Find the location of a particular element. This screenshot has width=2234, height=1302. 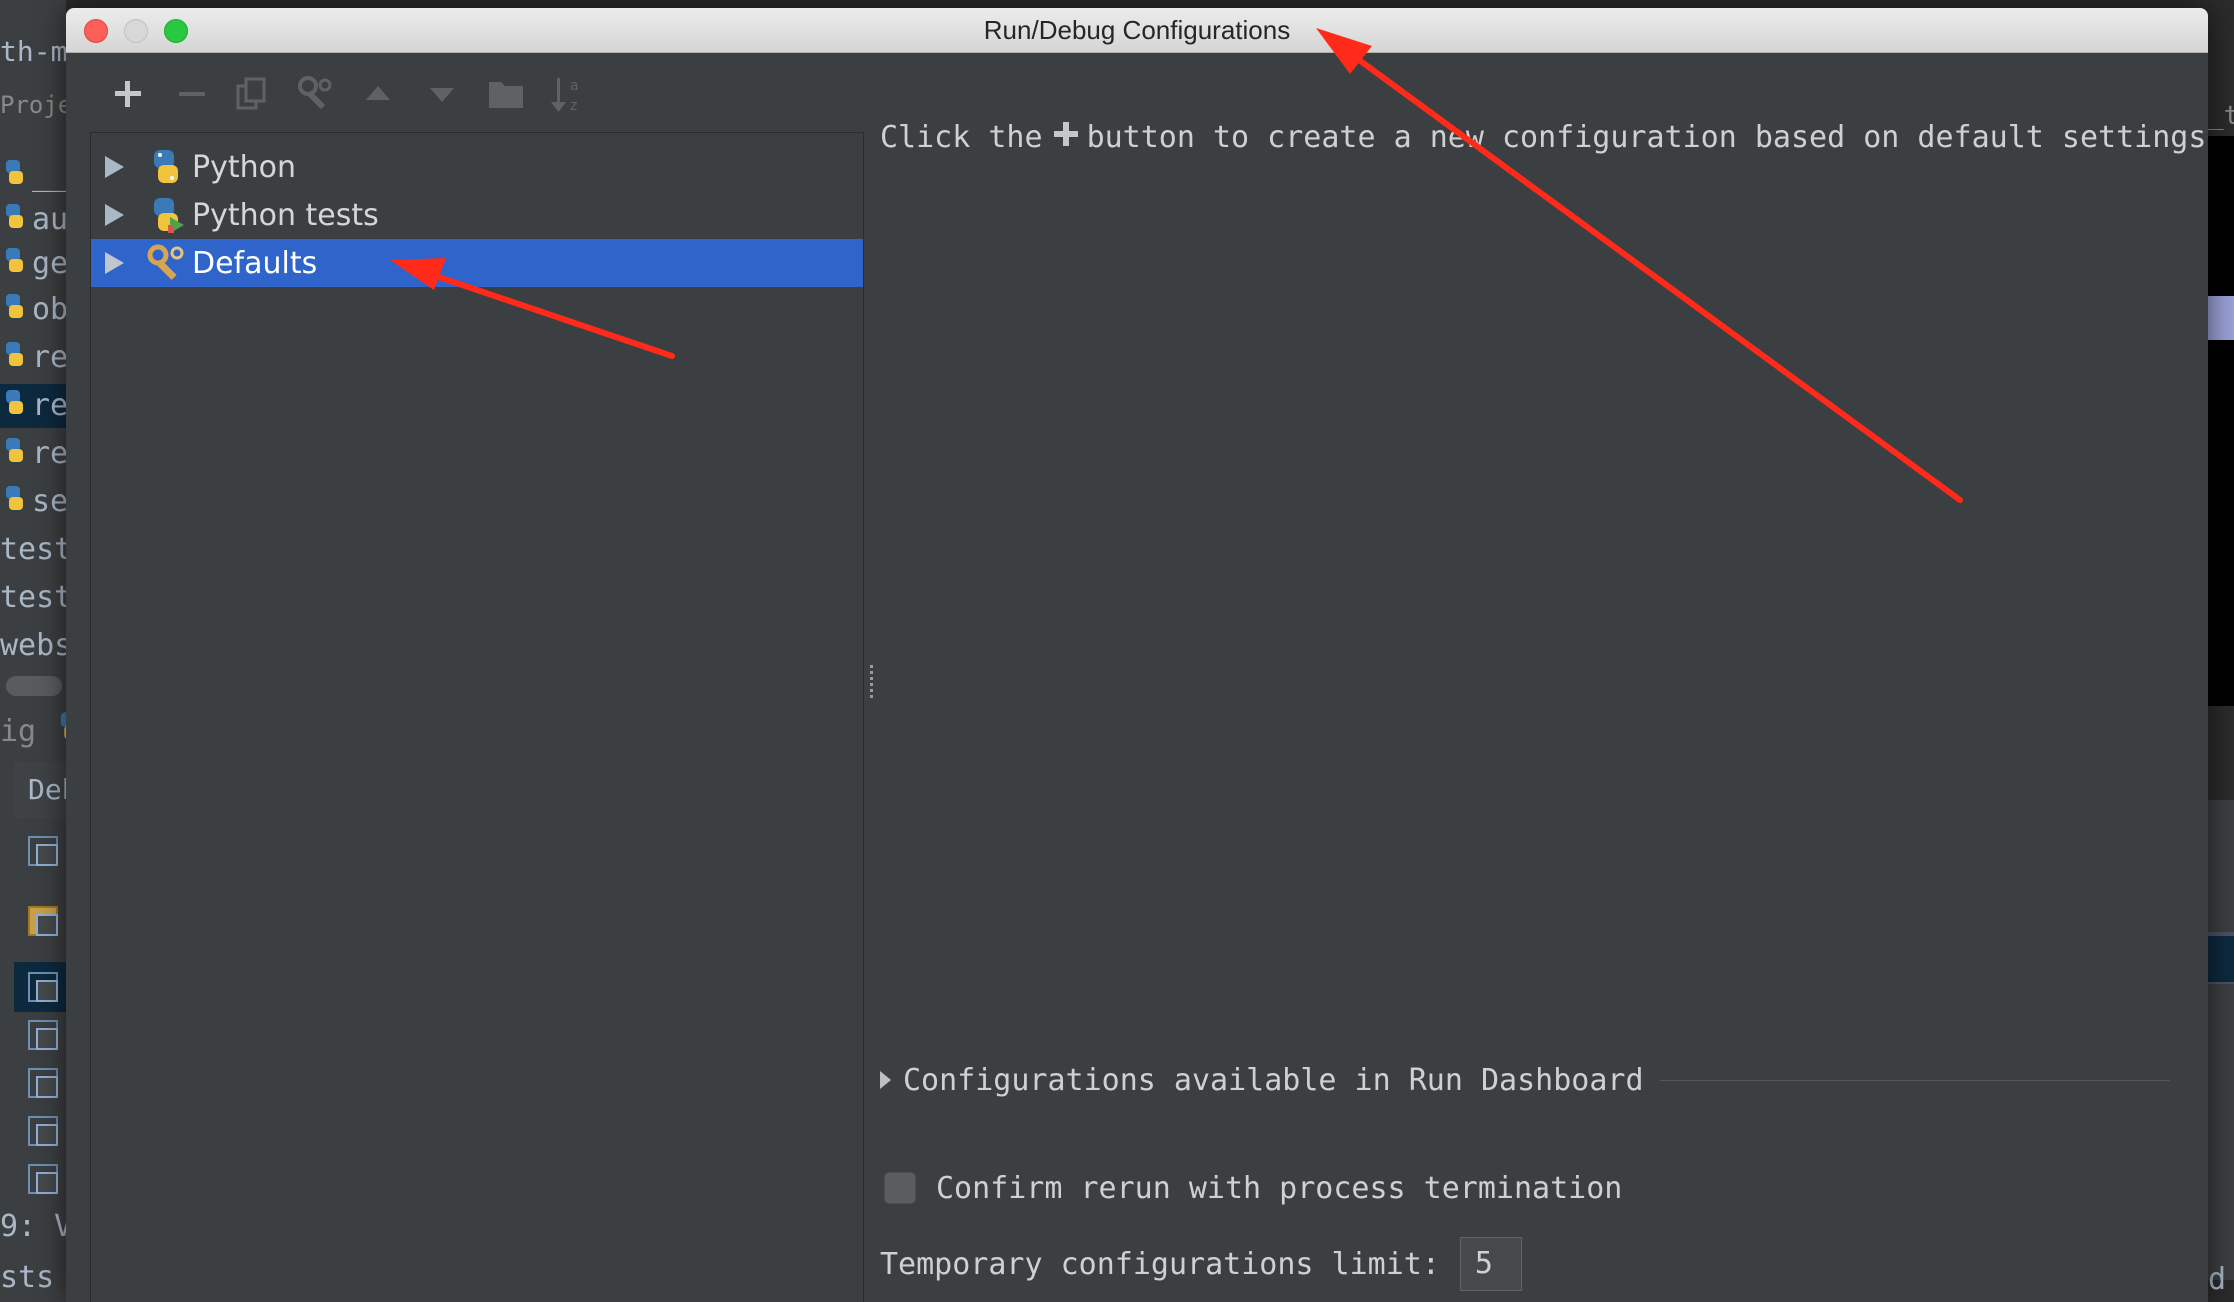

minus-icon is located at coordinates (192, 94).